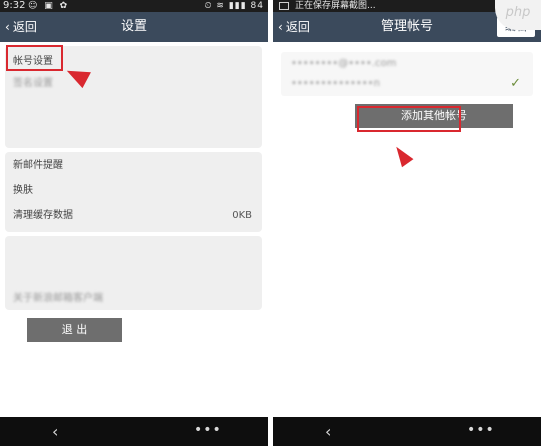  What do you see at coordinates (132, 166) in the screenshot?
I see `new-mail-reminder-item: 新邮件提醒` at bounding box center [132, 166].